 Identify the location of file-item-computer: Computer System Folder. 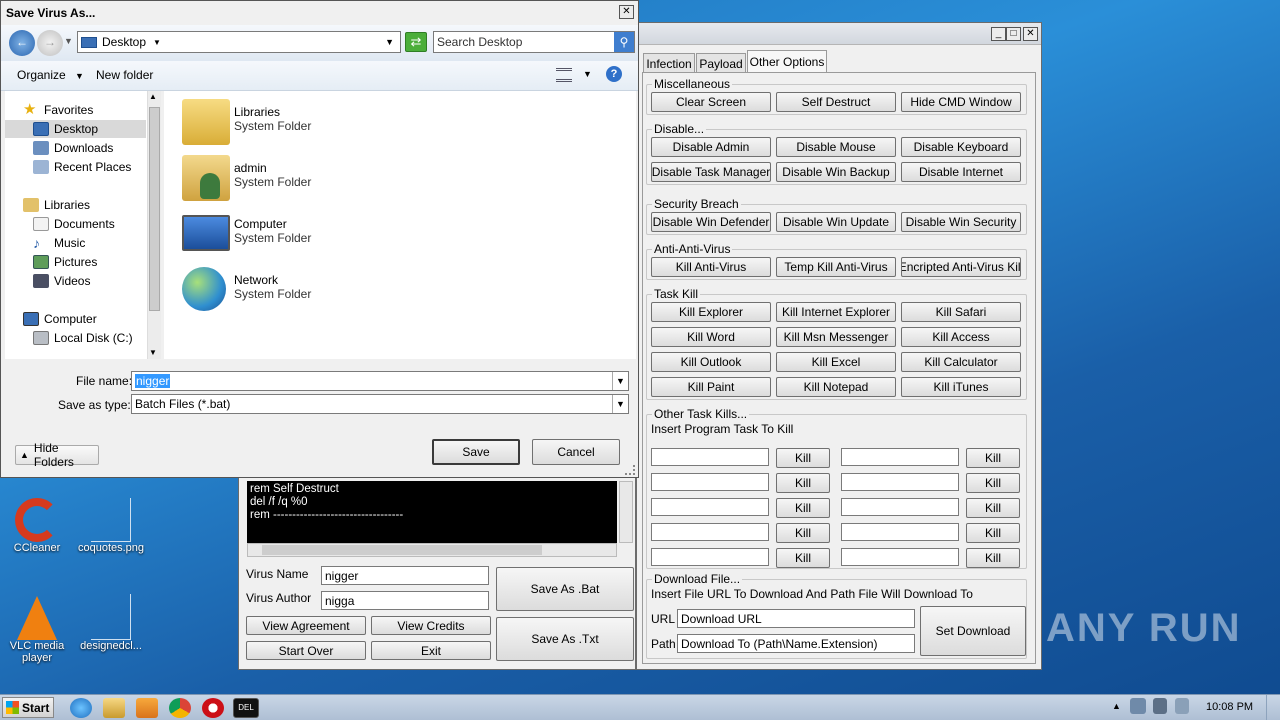
(332, 235).